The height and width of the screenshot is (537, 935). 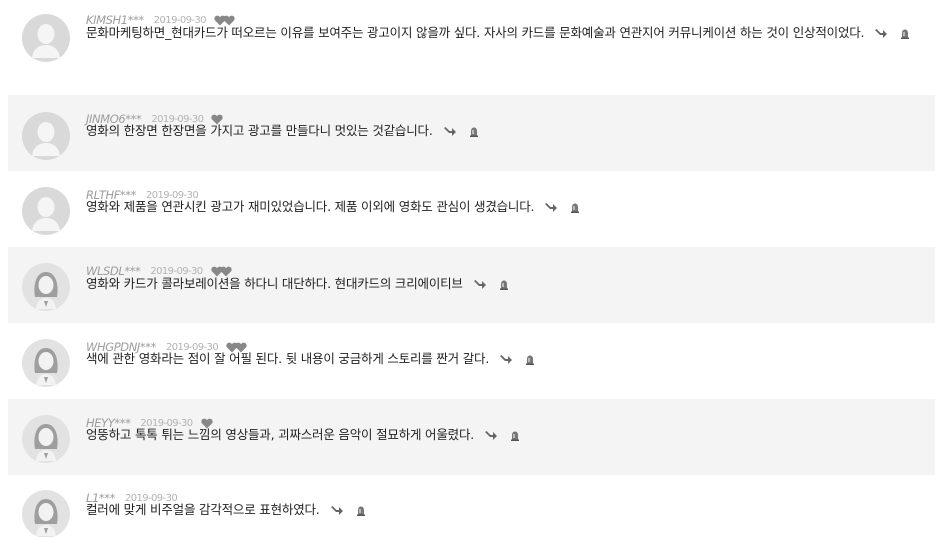 I want to click on comment-item: L1*** 2019-09-30 컬러에 맞게 비주얼을 감각적으로 표현하였다., so click(x=471, y=506).